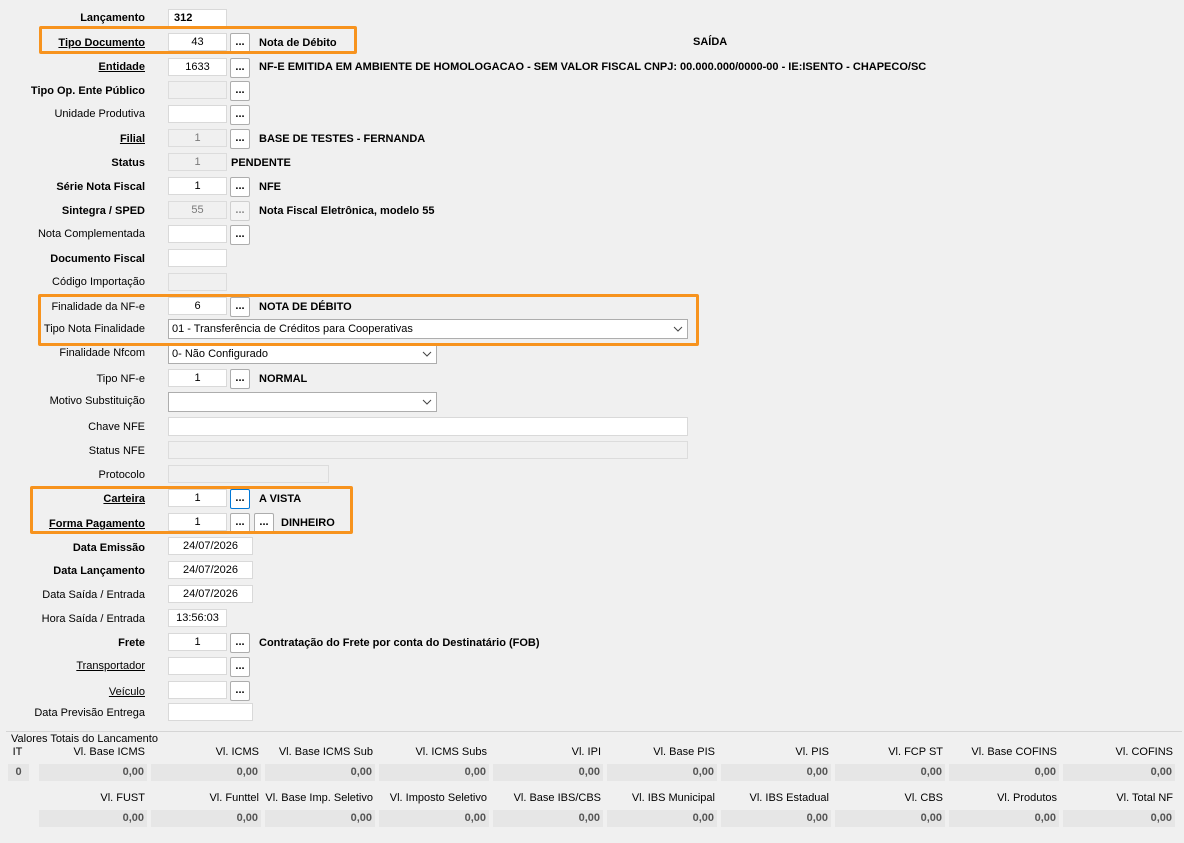 This screenshot has height=843, width=1184. I want to click on r1-value-3: 0,00, so click(320, 772).